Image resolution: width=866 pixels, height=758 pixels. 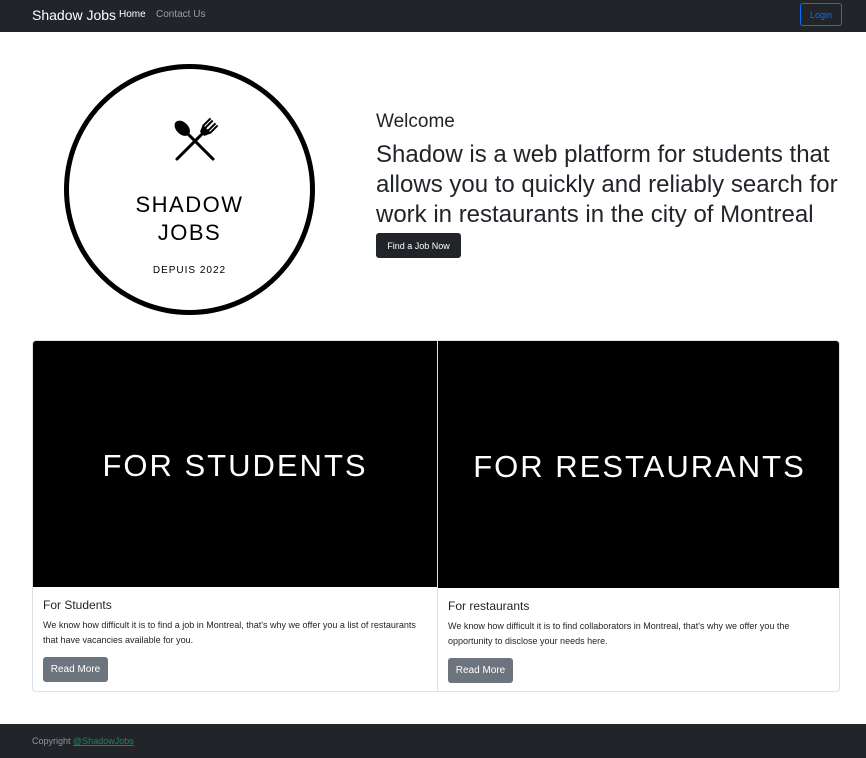 What do you see at coordinates (196, 139) in the screenshot?
I see `fork-spoon-icon` at bounding box center [196, 139].